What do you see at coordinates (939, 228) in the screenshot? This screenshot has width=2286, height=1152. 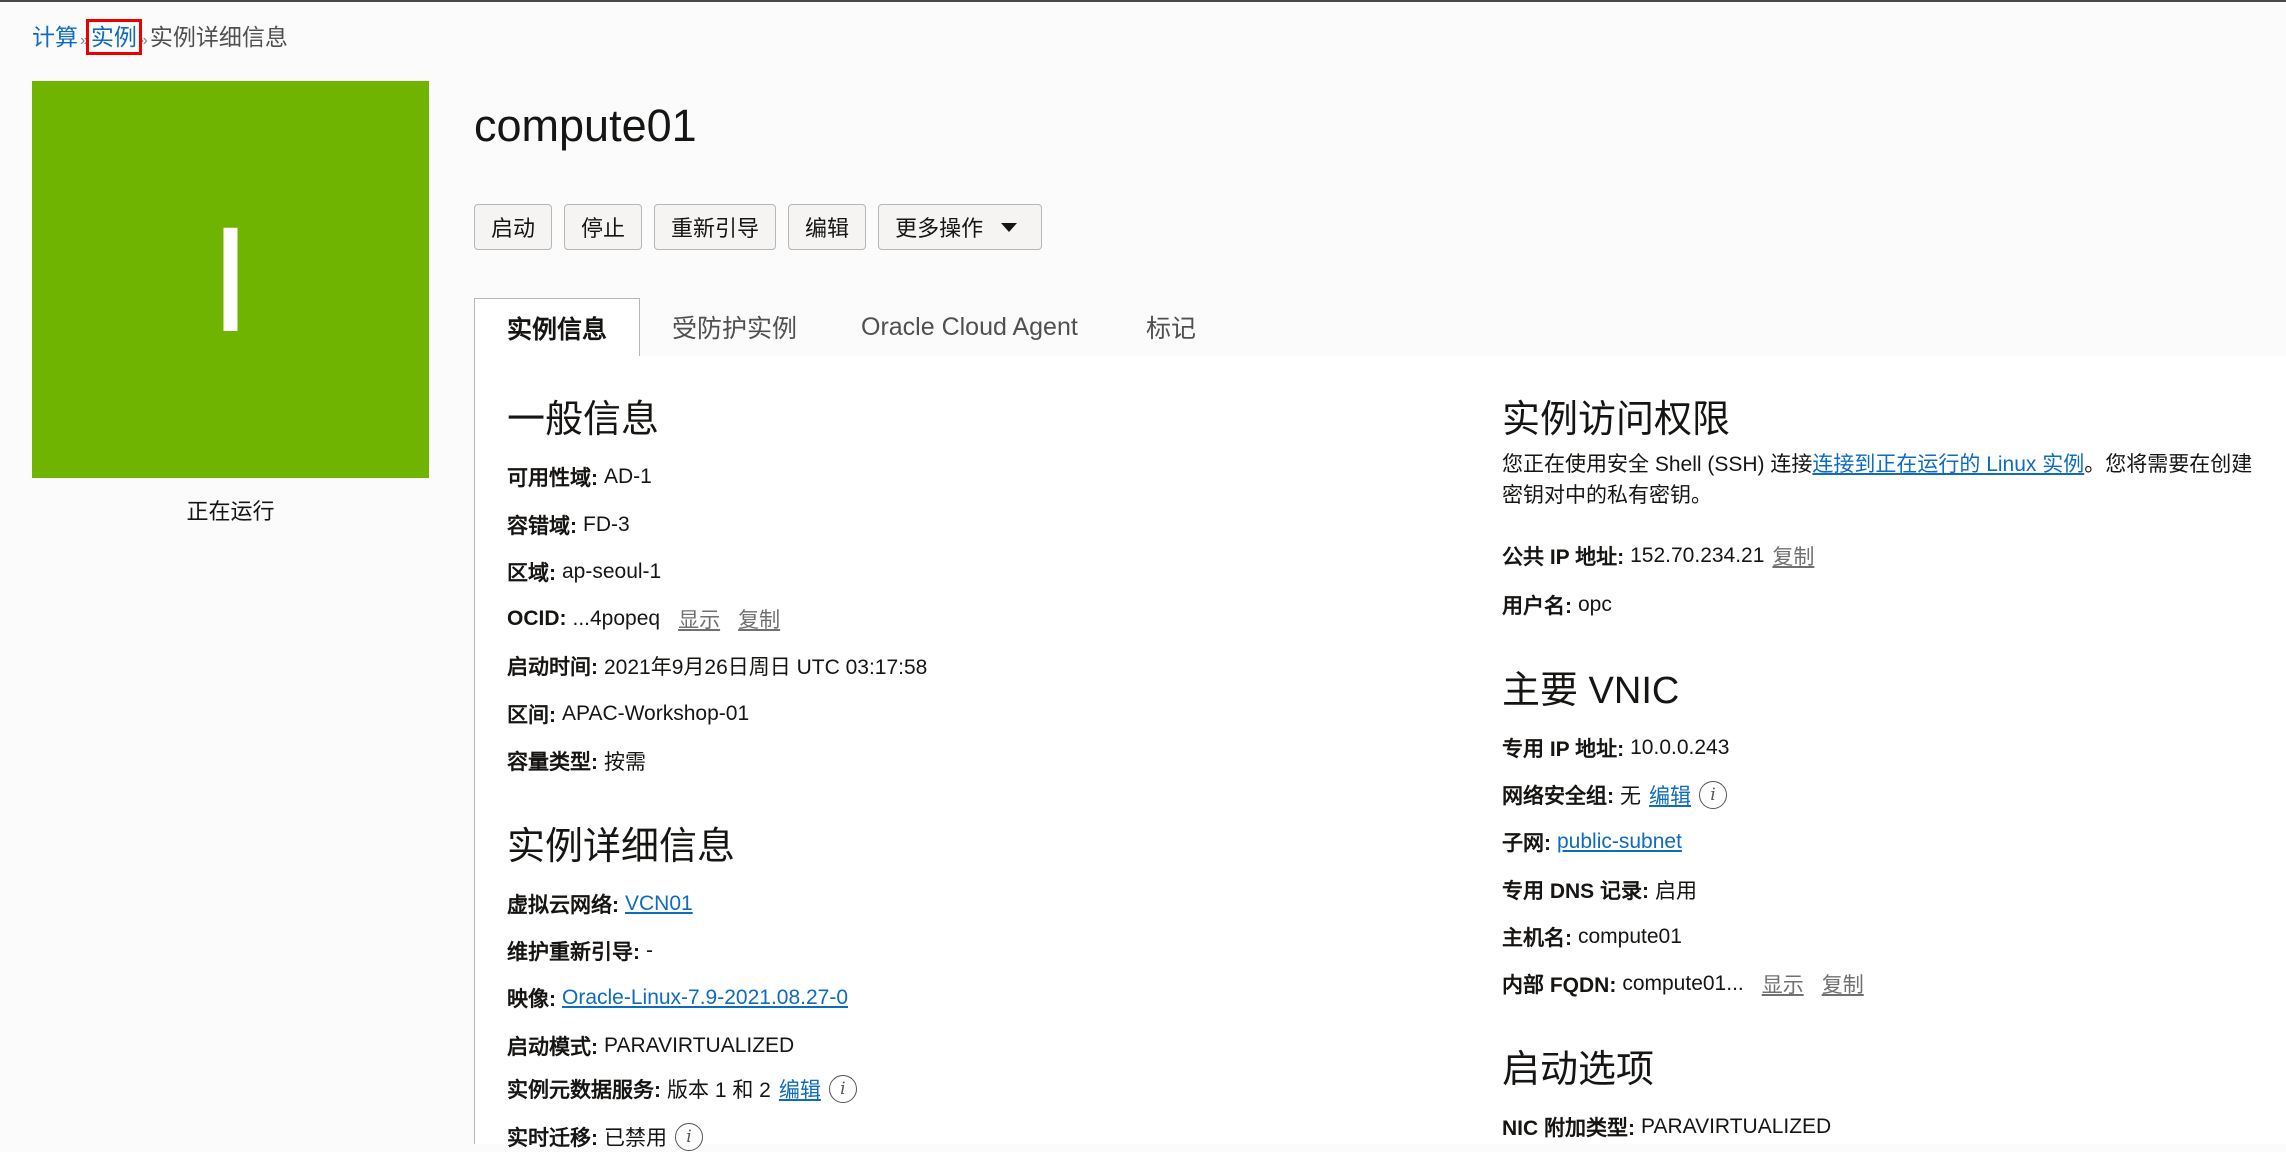 I see `more-actions-label: 更多操作` at bounding box center [939, 228].